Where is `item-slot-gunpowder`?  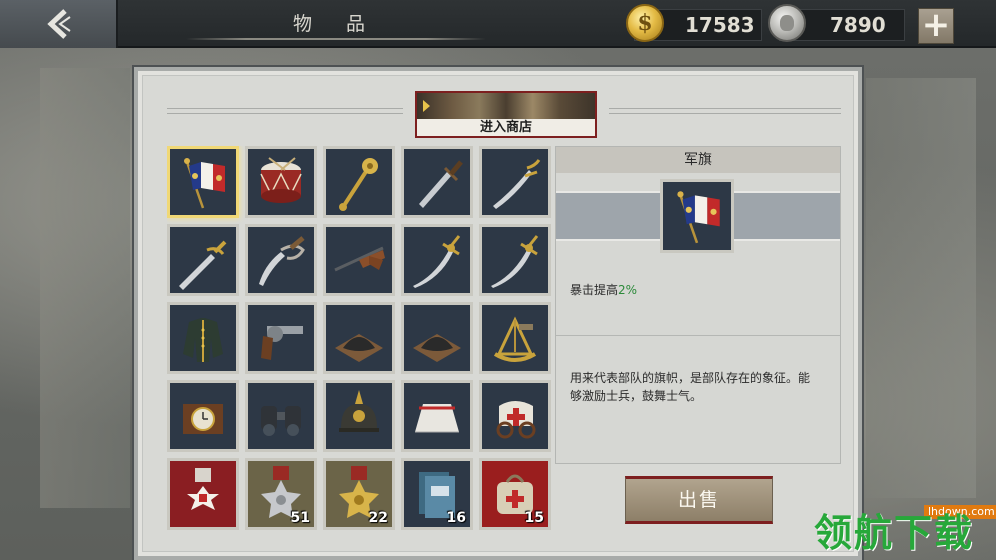
item-slot-gunpowder is located at coordinates (359, 338).